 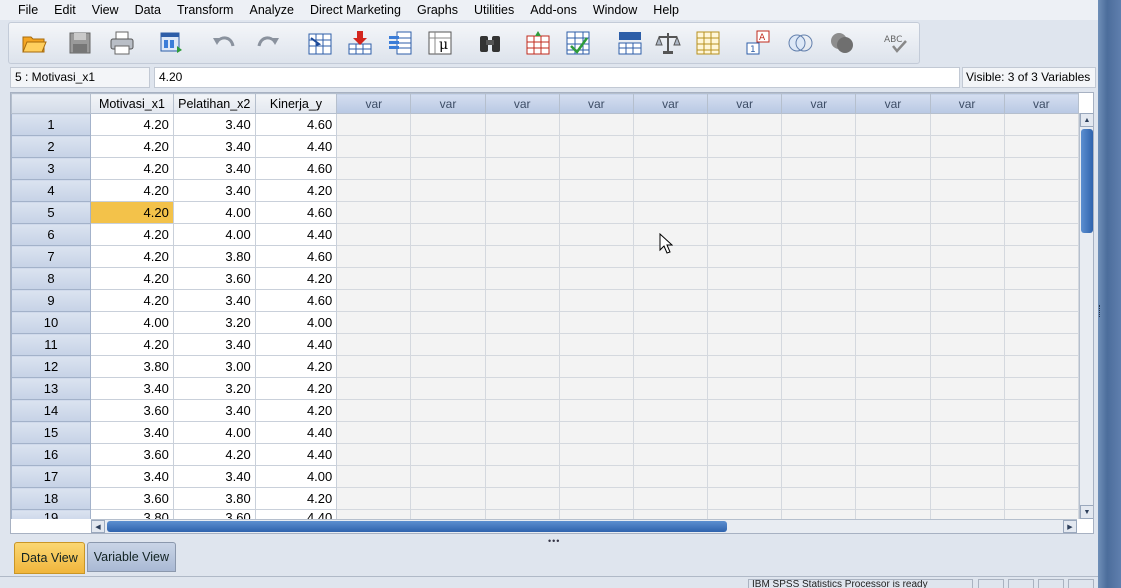 What do you see at coordinates (553, 10) in the screenshot?
I see `menu-add-ons: Add-ons` at bounding box center [553, 10].